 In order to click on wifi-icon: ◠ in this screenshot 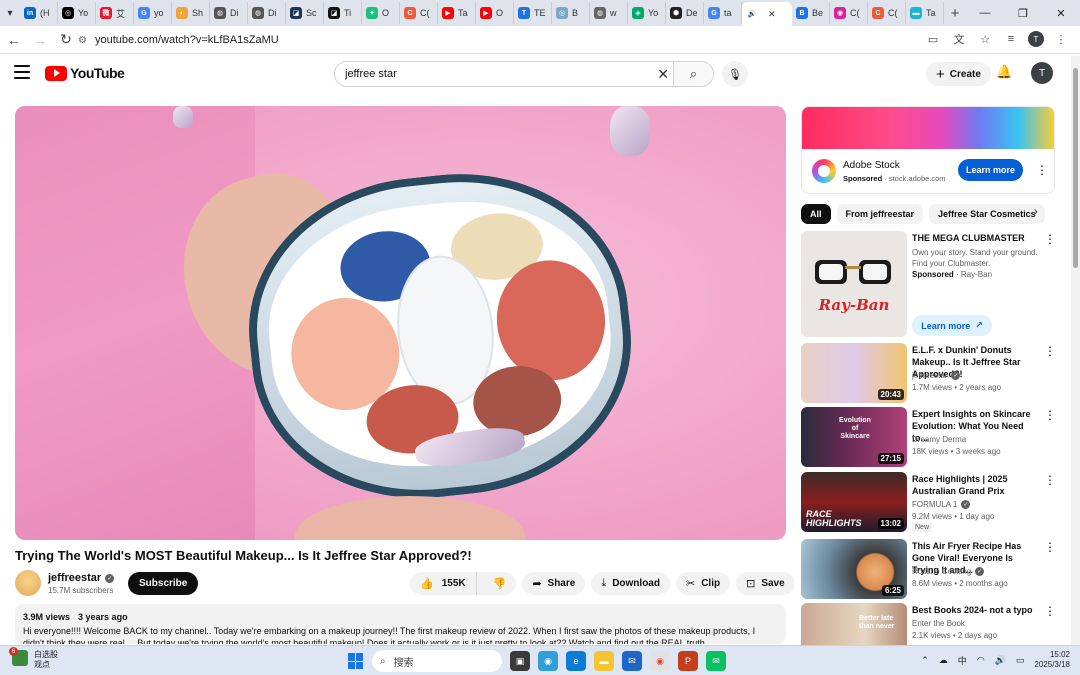, I will do `click(981, 660)`.